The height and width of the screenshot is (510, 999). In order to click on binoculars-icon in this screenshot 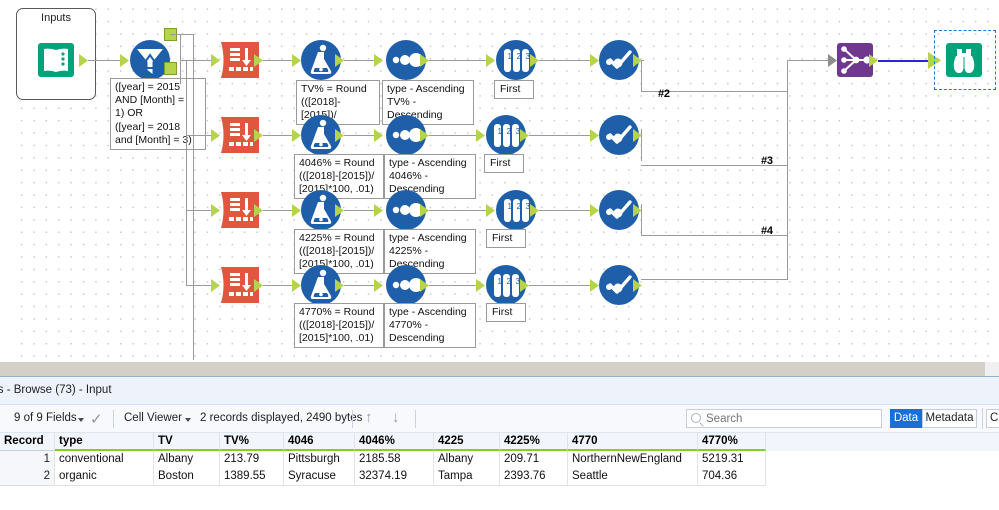, I will do `click(964, 60)`.